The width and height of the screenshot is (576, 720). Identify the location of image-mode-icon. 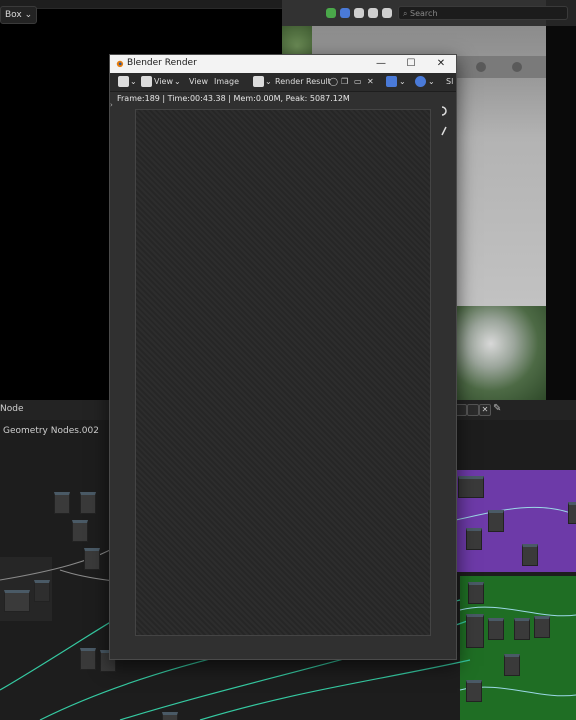
(146, 81).